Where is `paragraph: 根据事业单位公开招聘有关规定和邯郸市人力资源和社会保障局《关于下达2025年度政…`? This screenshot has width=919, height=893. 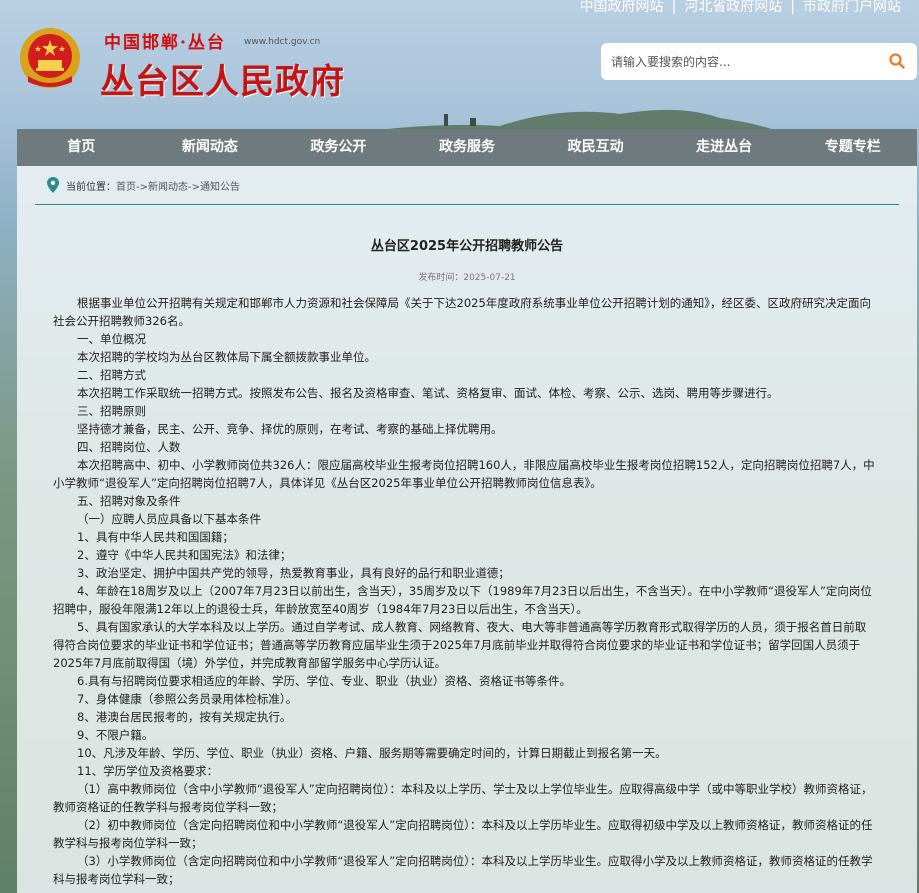 paragraph: 根据事业单位公开招聘有关规定和邯郸市人力资源和社会保障局《关于下达2025年度政… is located at coordinates (462, 312).